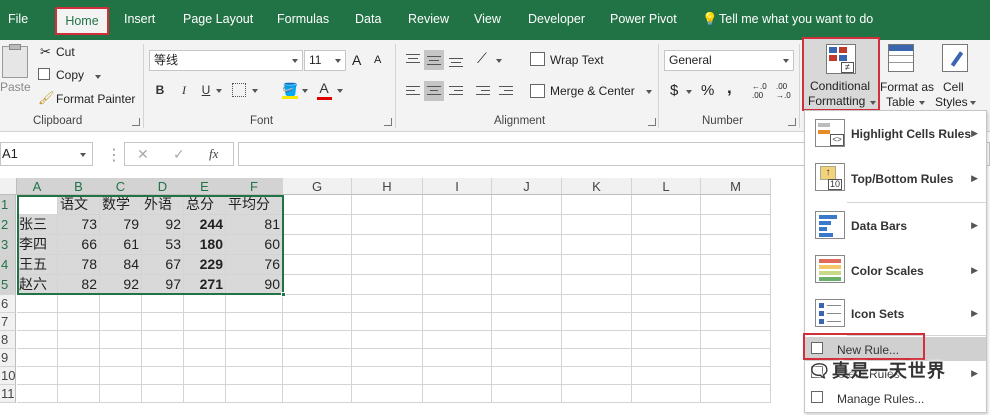  I want to click on clipboard-launcher-icon, so click(136, 122).